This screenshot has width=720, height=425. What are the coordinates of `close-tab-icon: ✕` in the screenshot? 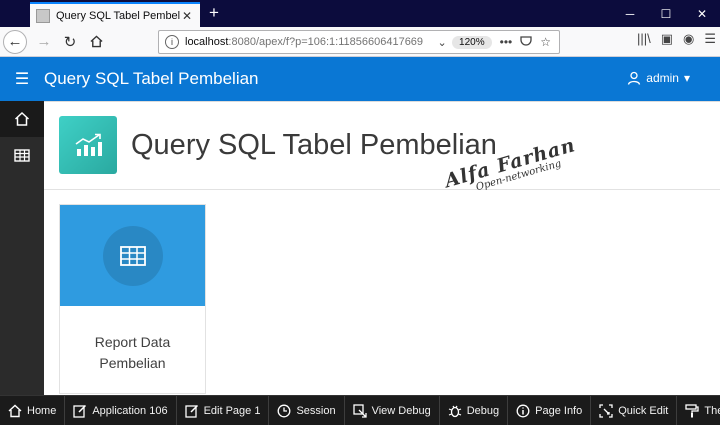 It's located at (187, 16).